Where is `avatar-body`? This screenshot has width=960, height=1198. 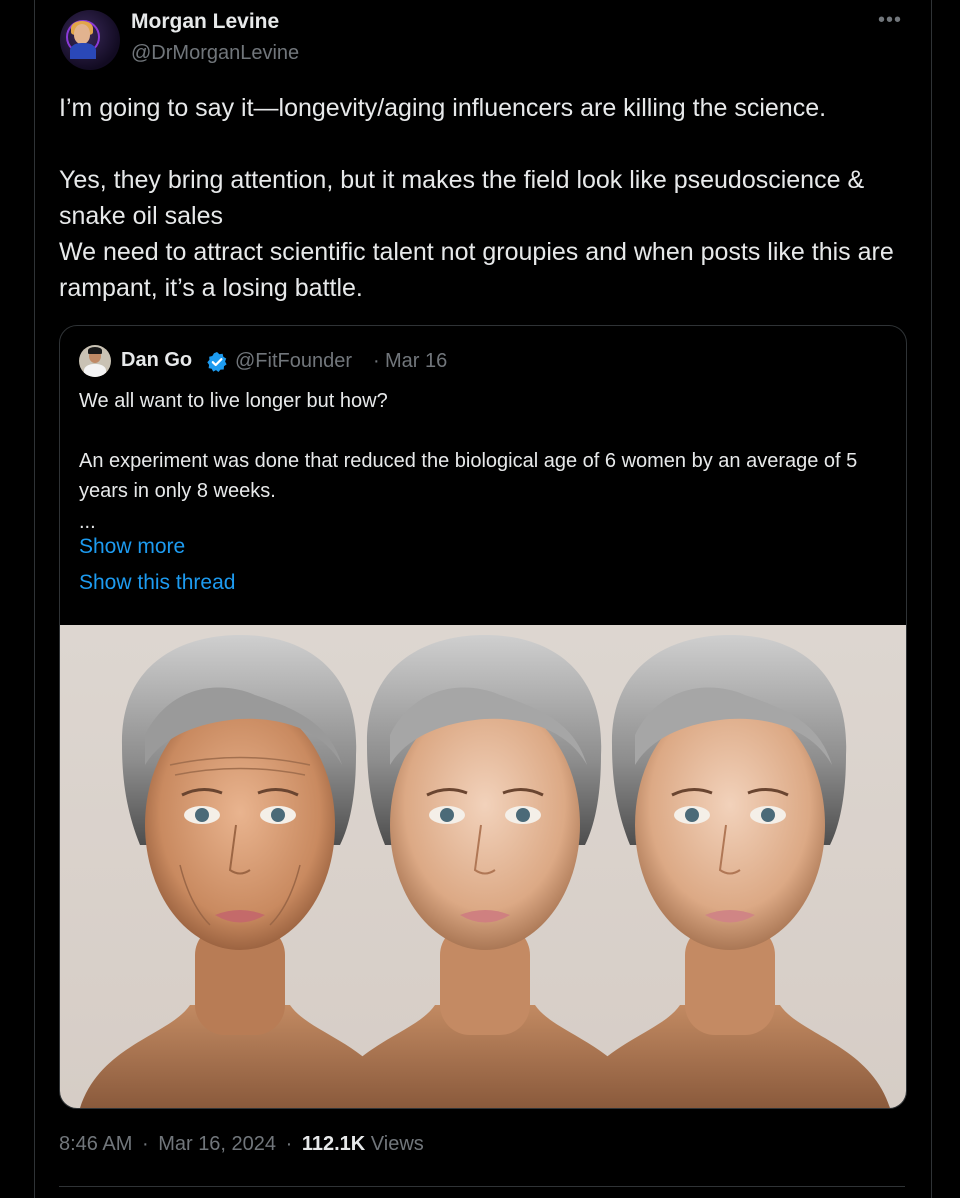 avatar-body is located at coordinates (83, 51).